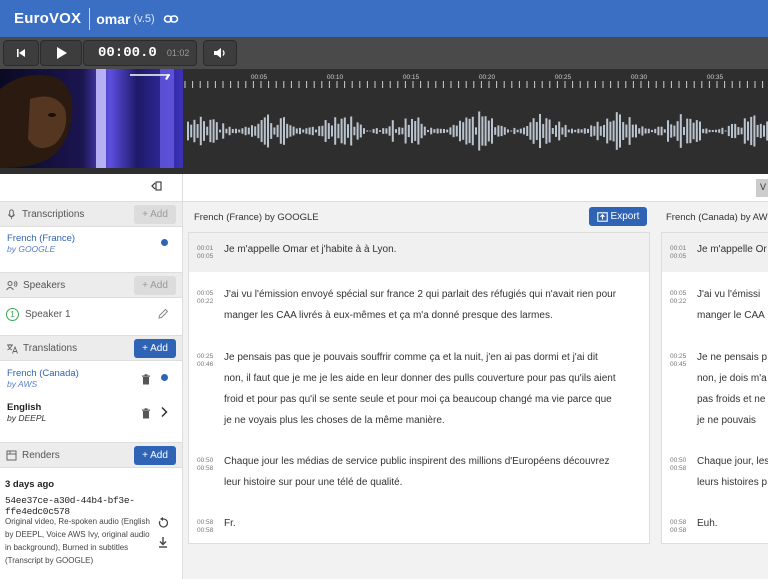 Image resolution: width=768 pixels, height=579 pixels. Describe the element at coordinates (678, 468) in the screenshot. I see `segment-end-time: 00:58` at that location.